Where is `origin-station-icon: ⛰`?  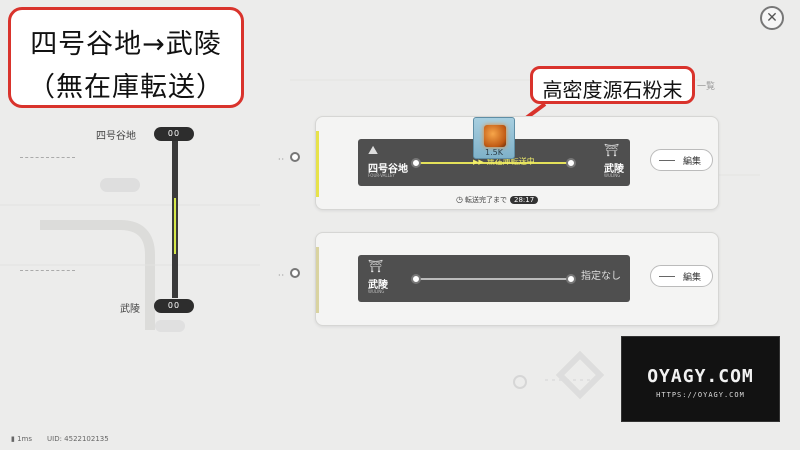
origin-station-icon: ⛰ is located at coordinates (373, 150).